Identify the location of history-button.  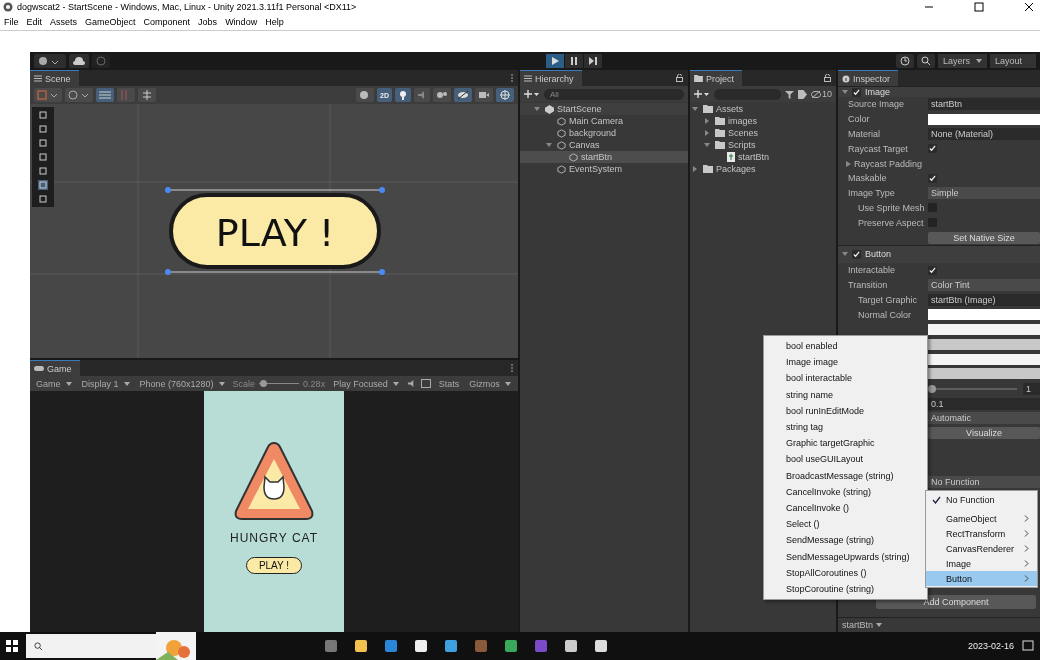
(905, 61).